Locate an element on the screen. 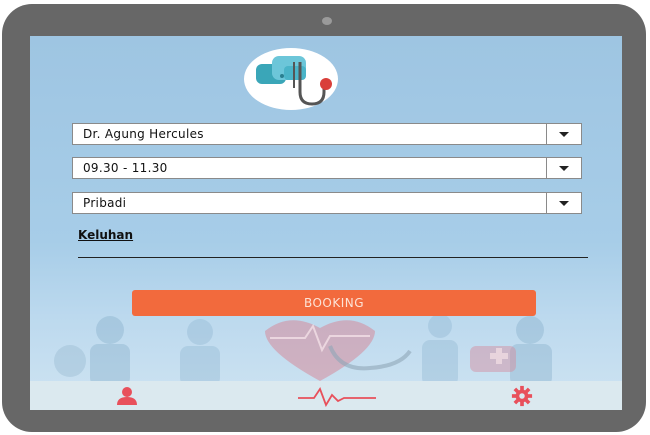 The image size is (650, 435). app-logo is located at coordinates (291, 79).